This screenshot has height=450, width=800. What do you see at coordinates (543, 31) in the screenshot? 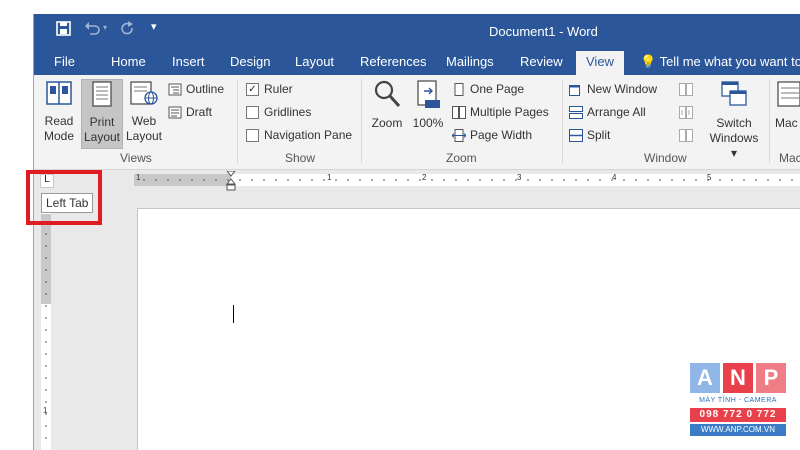
I see `window-title: Document1 - Word` at bounding box center [543, 31].